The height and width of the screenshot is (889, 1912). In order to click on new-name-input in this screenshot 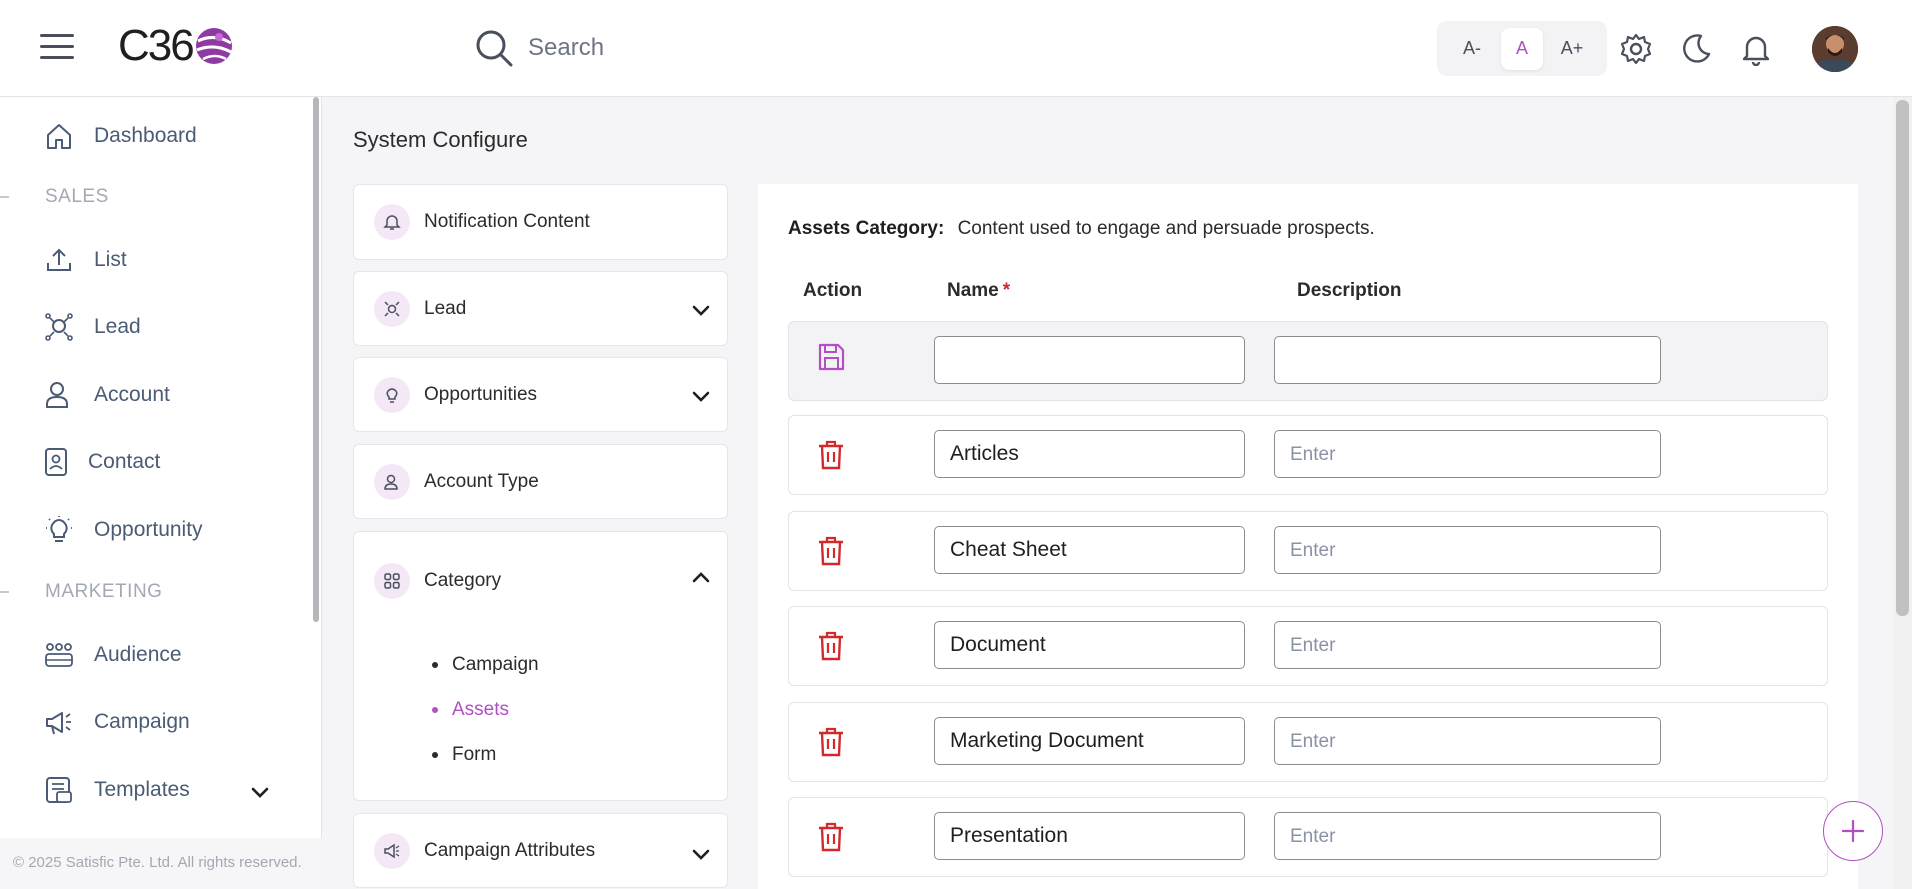, I will do `click(1089, 360)`.